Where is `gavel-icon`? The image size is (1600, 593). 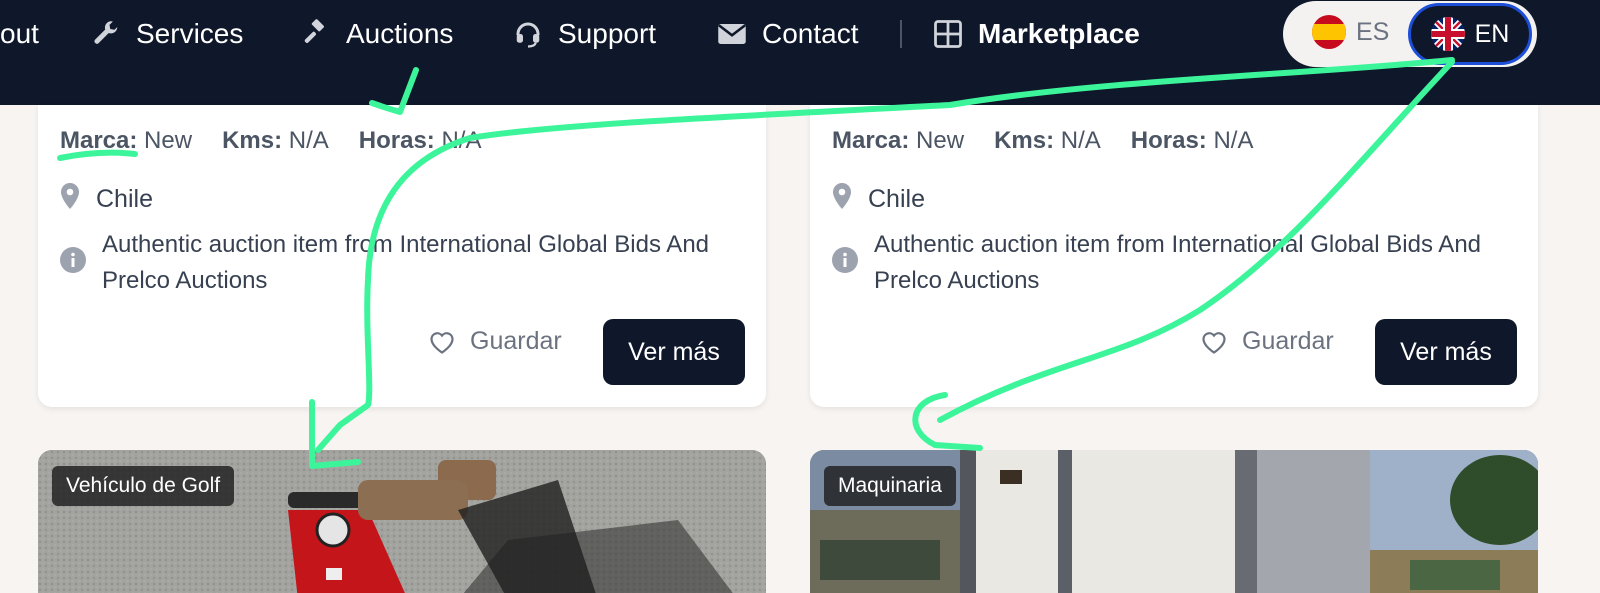 gavel-icon is located at coordinates (316, 34).